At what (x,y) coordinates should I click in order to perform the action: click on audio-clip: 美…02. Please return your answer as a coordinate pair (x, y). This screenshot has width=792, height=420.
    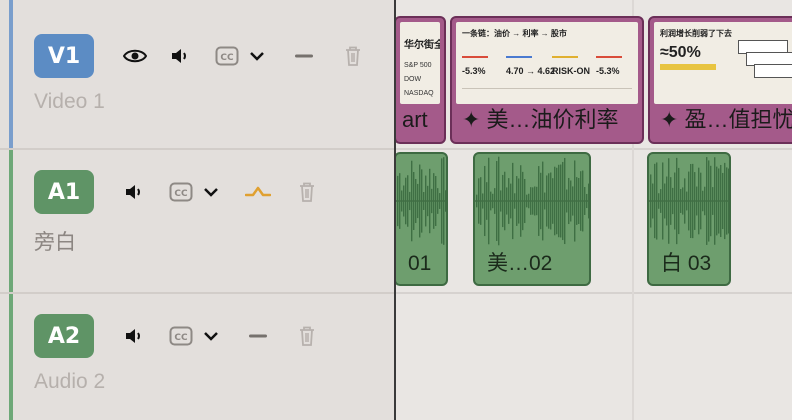
    Looking at the image, I should click on (532, 219).